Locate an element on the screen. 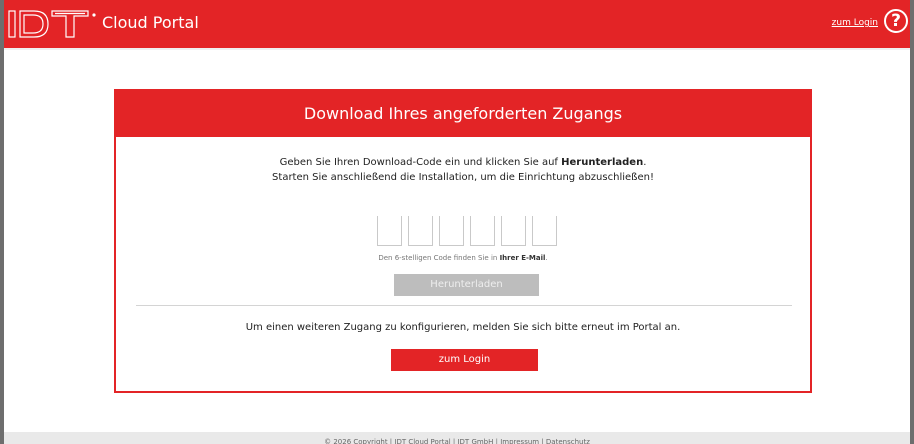  window-frame-right is located at coordinates (912, 222).